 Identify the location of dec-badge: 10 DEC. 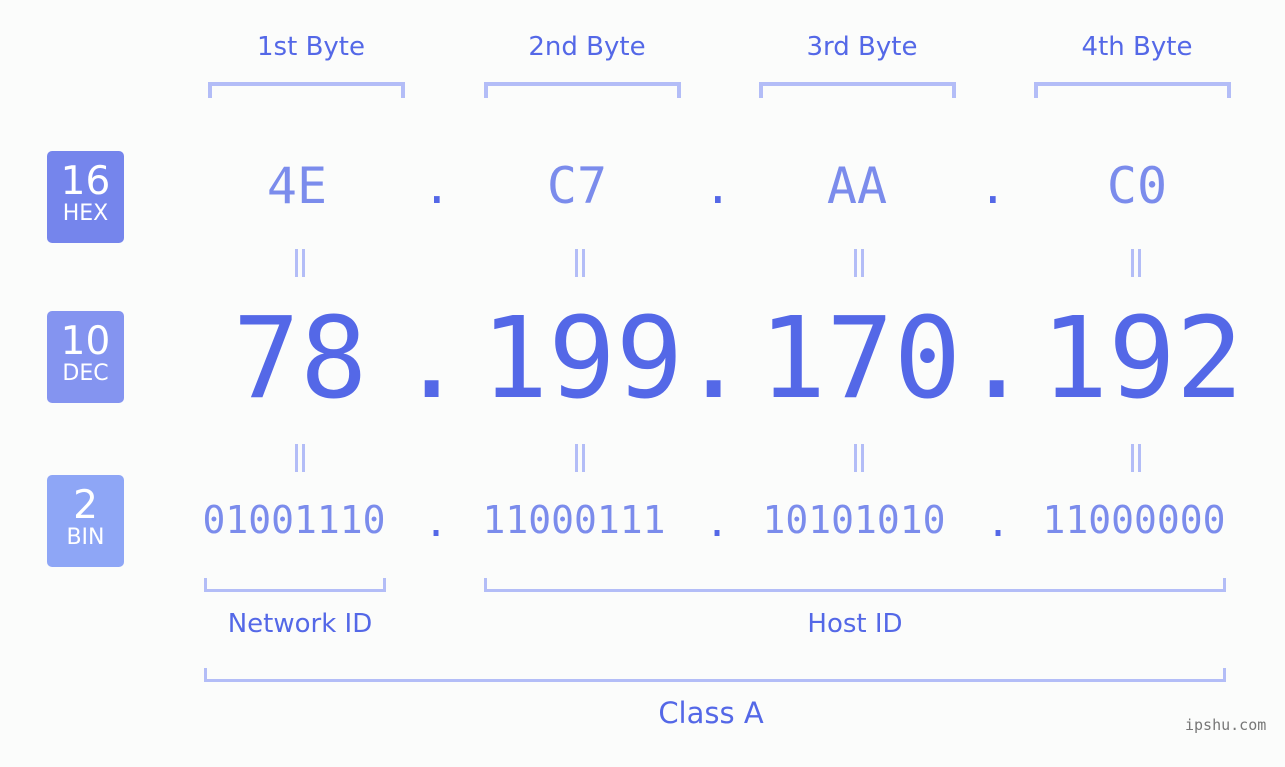
(85, 357).